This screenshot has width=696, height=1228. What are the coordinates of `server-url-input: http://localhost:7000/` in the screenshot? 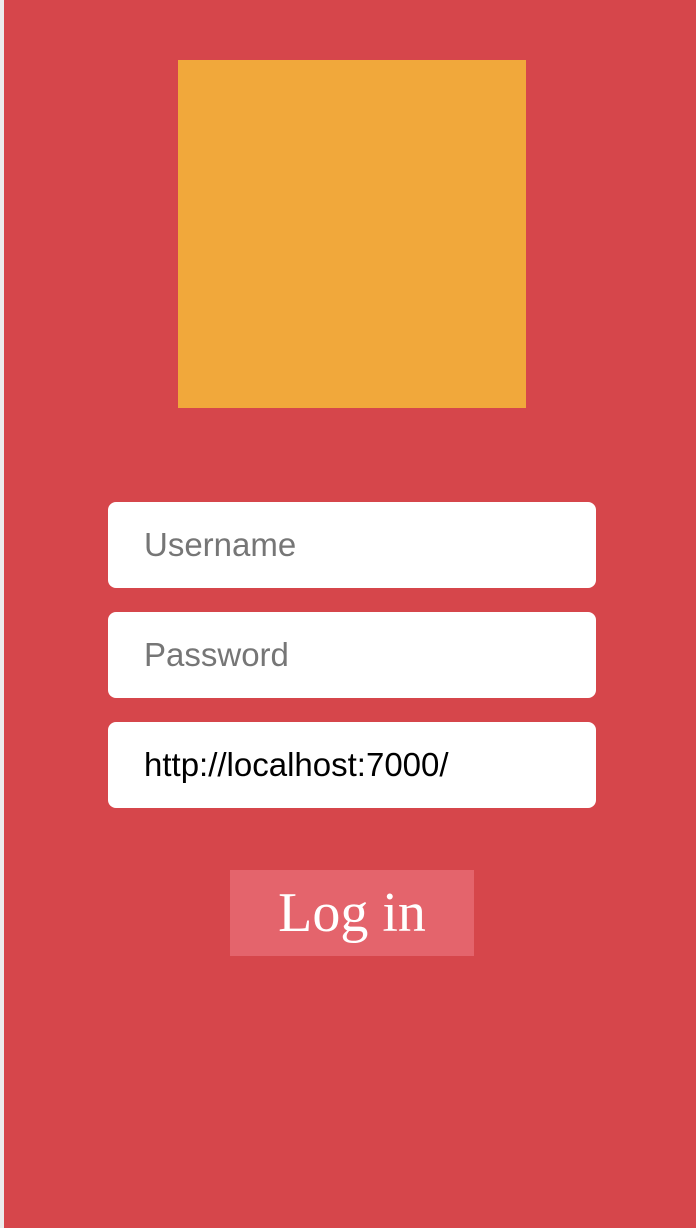 It's located at (352, 765).